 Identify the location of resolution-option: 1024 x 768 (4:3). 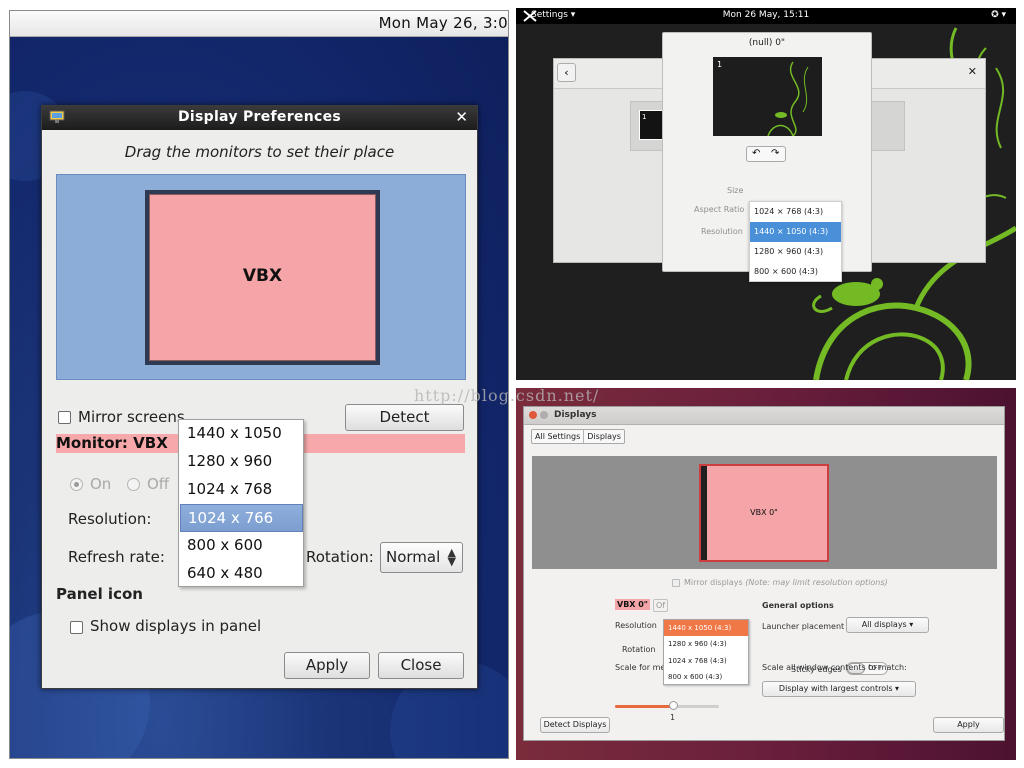
(706, 661).